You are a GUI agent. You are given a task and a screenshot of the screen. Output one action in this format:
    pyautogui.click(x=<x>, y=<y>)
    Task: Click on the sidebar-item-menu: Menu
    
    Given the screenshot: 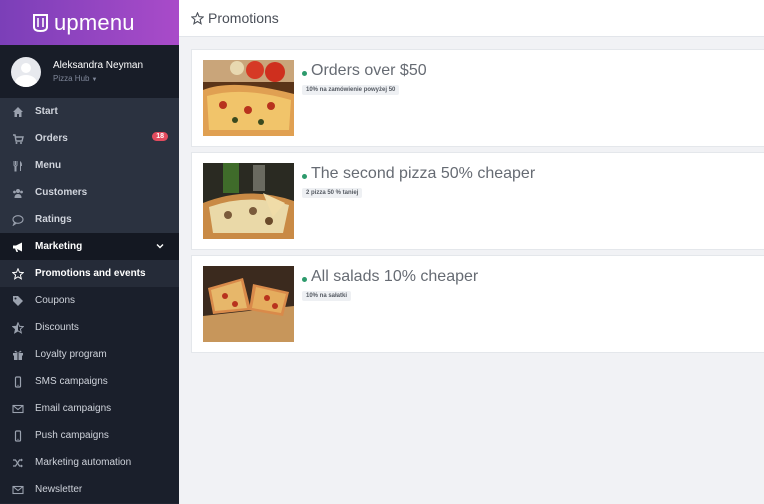 What is the action you would take?
    pyautogui.click(x=89, y=165)
    